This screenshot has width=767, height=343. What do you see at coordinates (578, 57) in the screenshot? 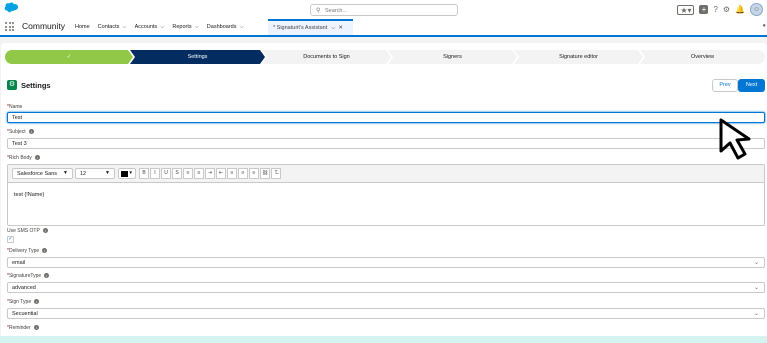
I see `path-step-signature-editor: Signature editor` at bounding box center [578, 57].